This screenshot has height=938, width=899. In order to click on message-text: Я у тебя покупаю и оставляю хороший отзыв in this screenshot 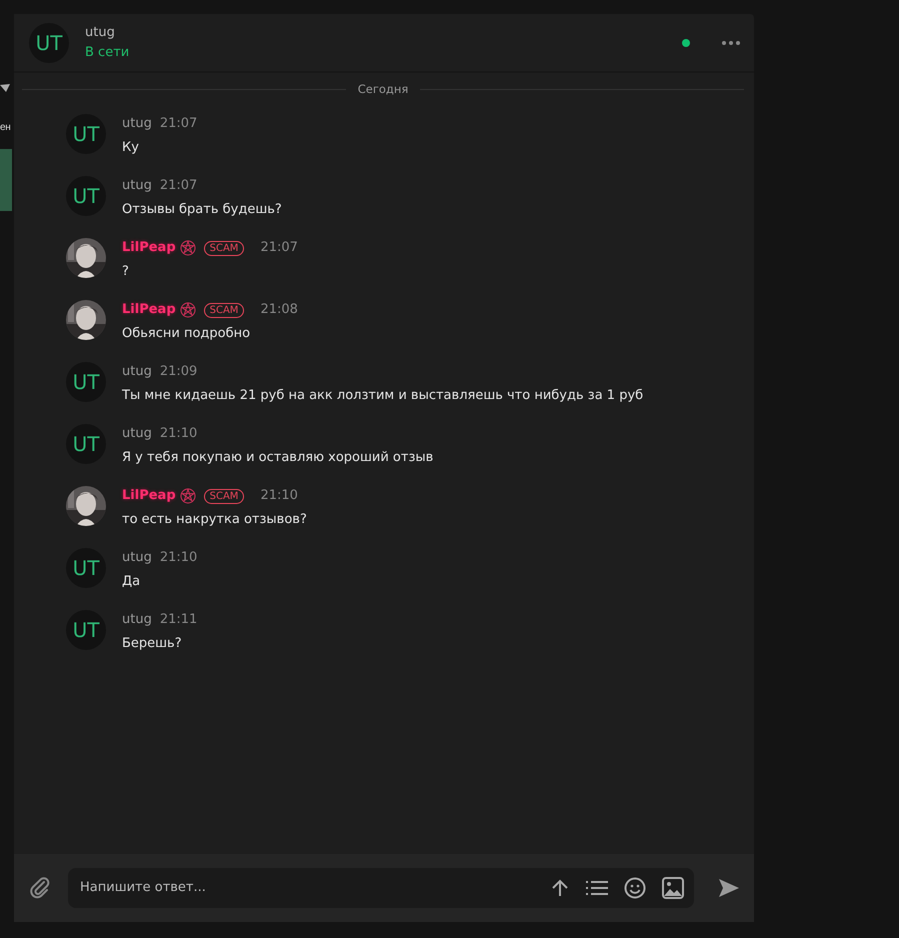, I will do `click(278, 457)`.